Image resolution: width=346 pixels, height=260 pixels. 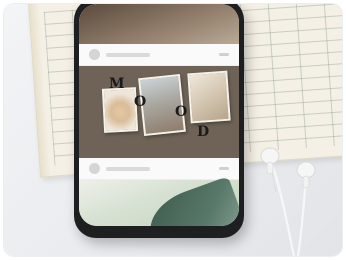 What do you see at coordinates (283, 209) in the screenshot?
I see `earphone-cable` at bounding box center [283, 209].